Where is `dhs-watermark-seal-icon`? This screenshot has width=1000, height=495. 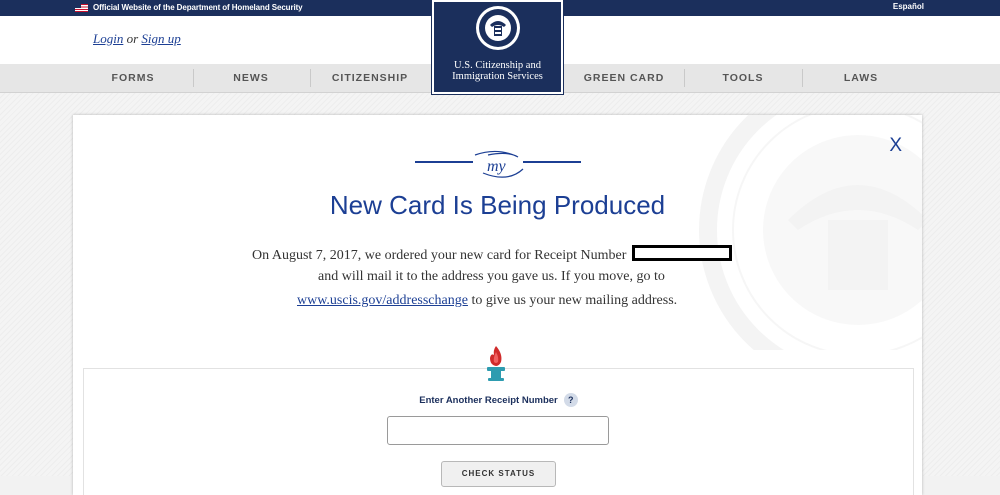 dhs-watermark-seal-icon is located at coordinates (810, 232).